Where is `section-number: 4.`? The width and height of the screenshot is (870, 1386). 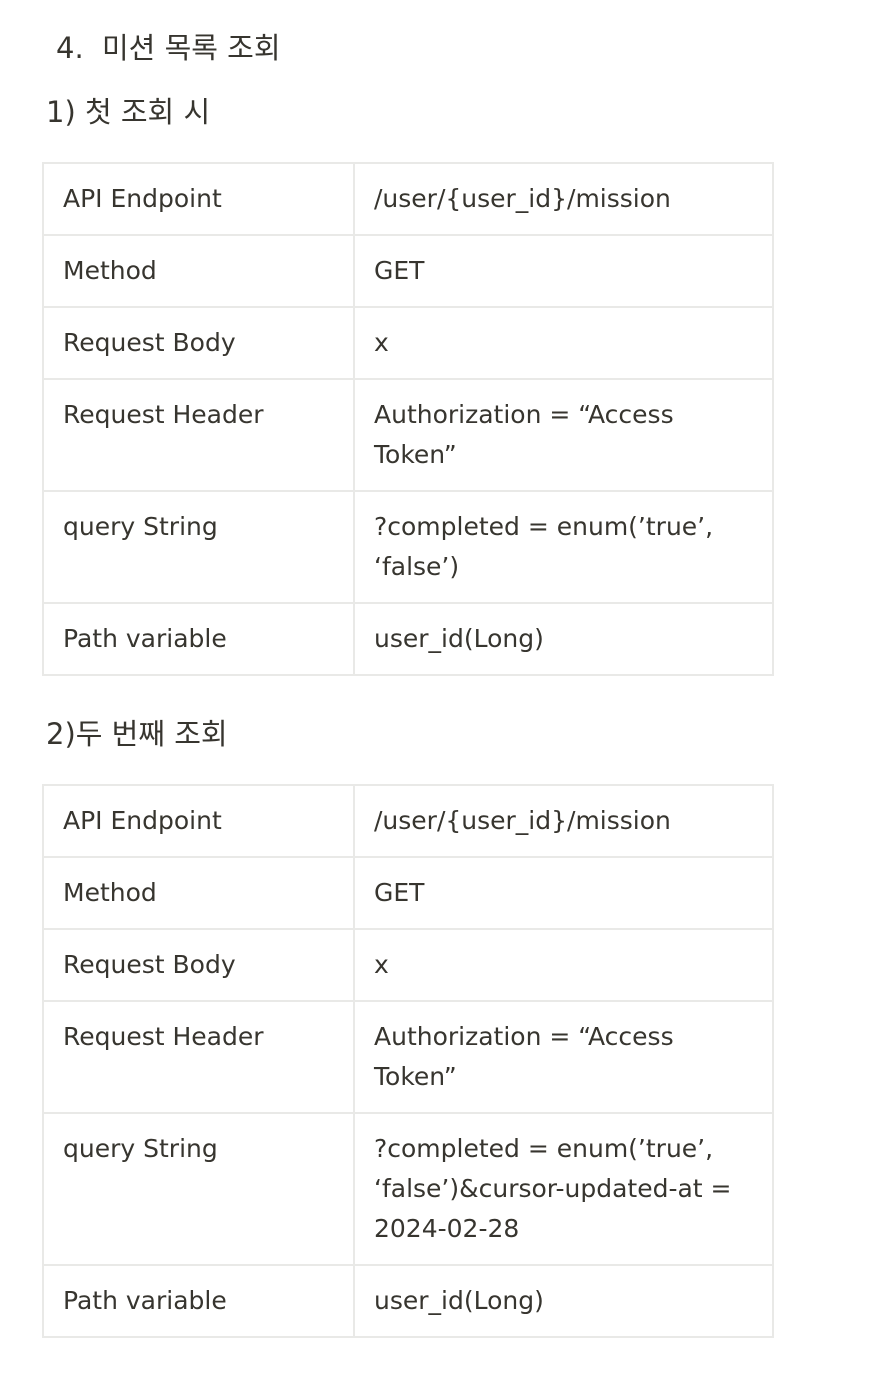
section-number: 4. is located at coordinates (70, 48).